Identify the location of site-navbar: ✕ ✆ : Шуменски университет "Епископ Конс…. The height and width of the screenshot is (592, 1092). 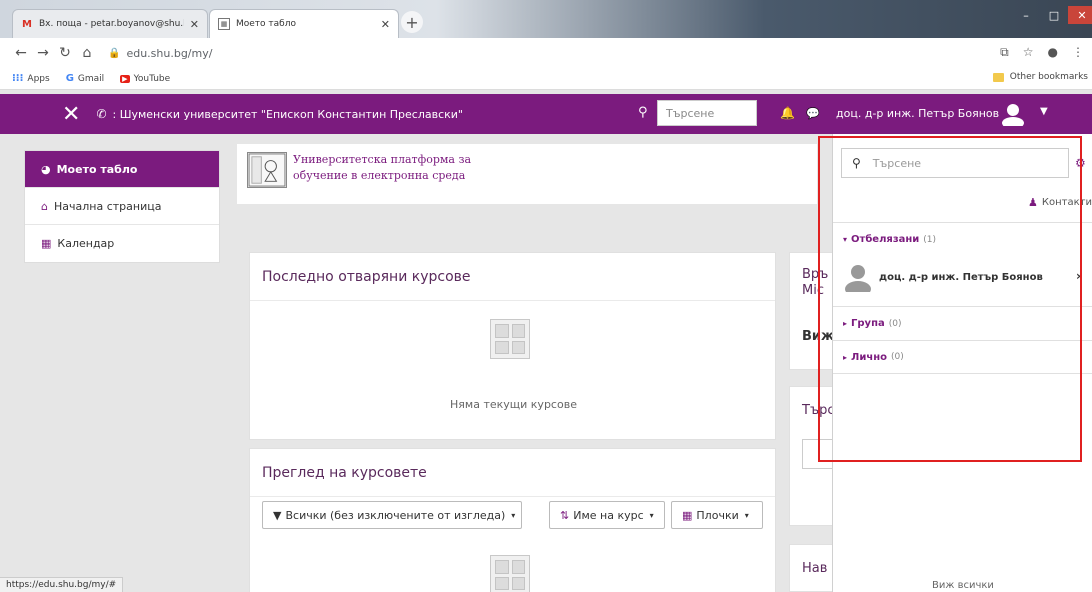
(546, 114).